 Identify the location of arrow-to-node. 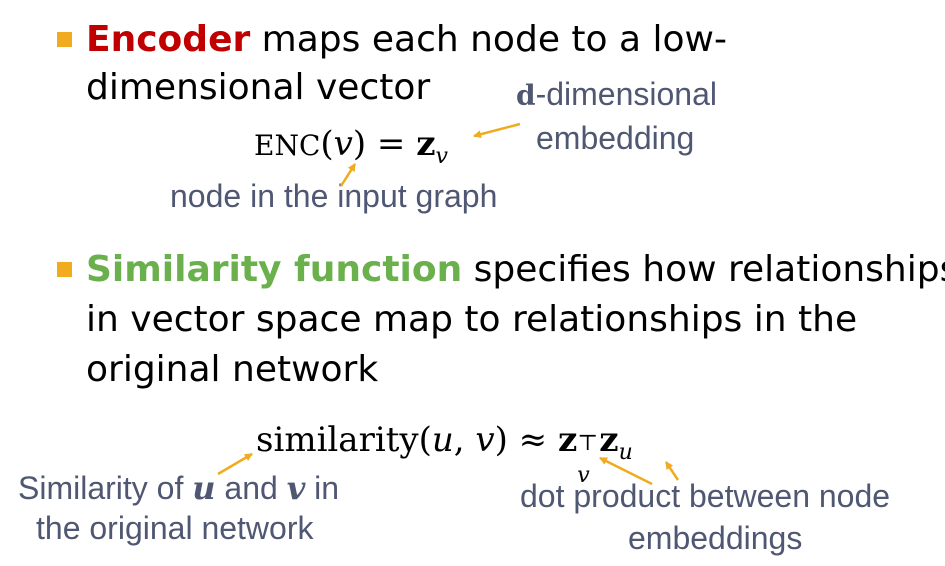
(348, 175).